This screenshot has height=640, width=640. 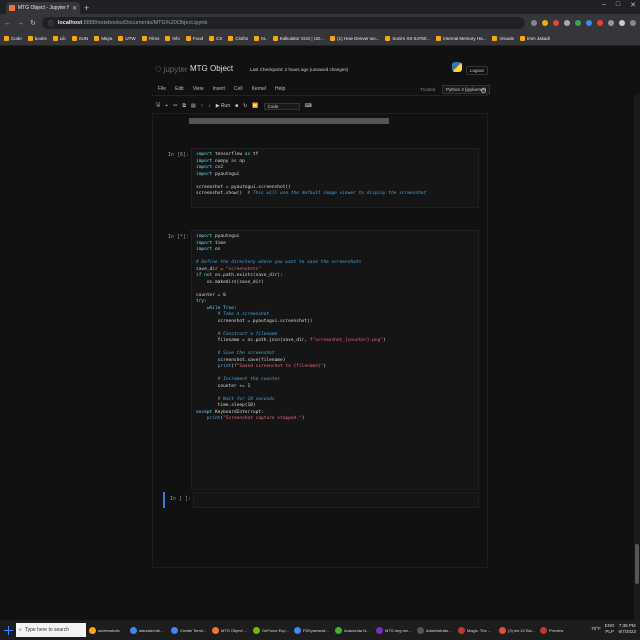 What do you see at coordinates (166, 106) in the screenshot?
I see `add-cell-icon: +` at bounding box center [166, 106].